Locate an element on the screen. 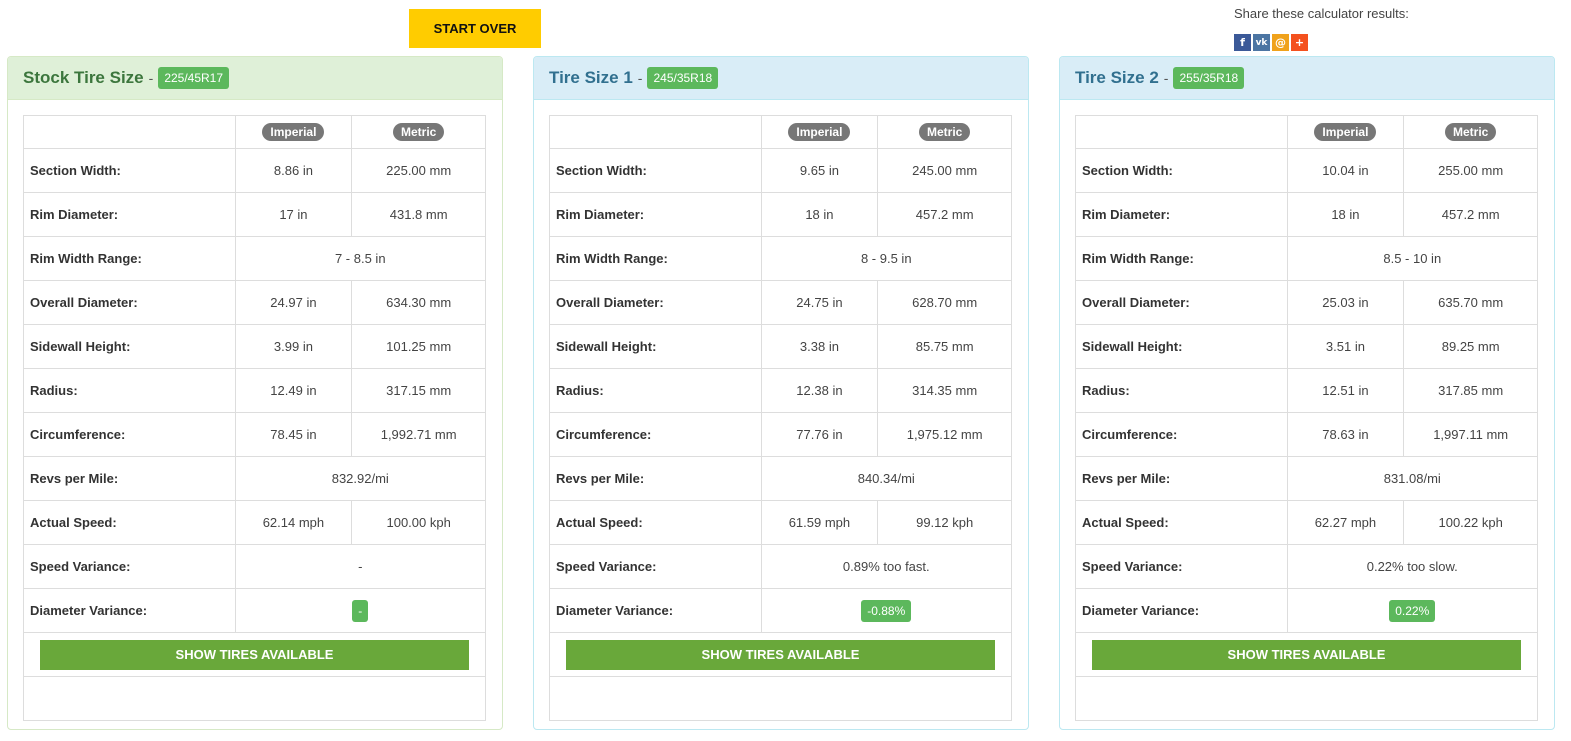 This screenshot has height=741, width=1571. row-circumference: Circumference: 78.45 in 1,992.71 mm is located at coordinates (254, 434).